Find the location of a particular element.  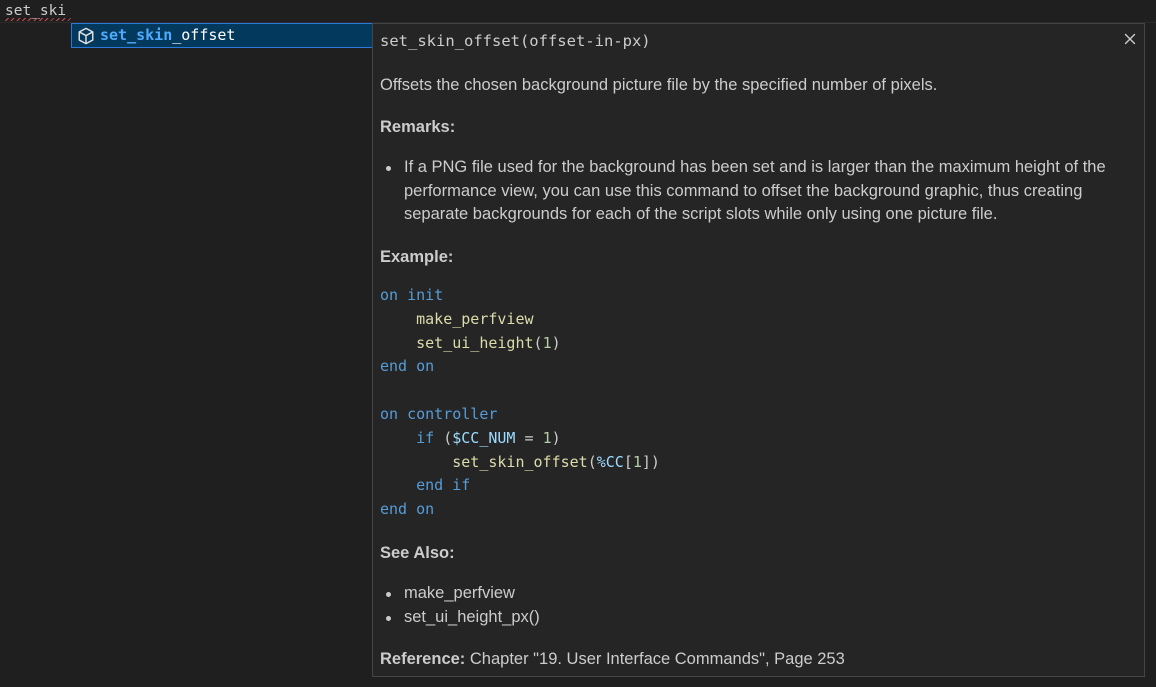

code-line: on init is located at coordinates (412, 295).